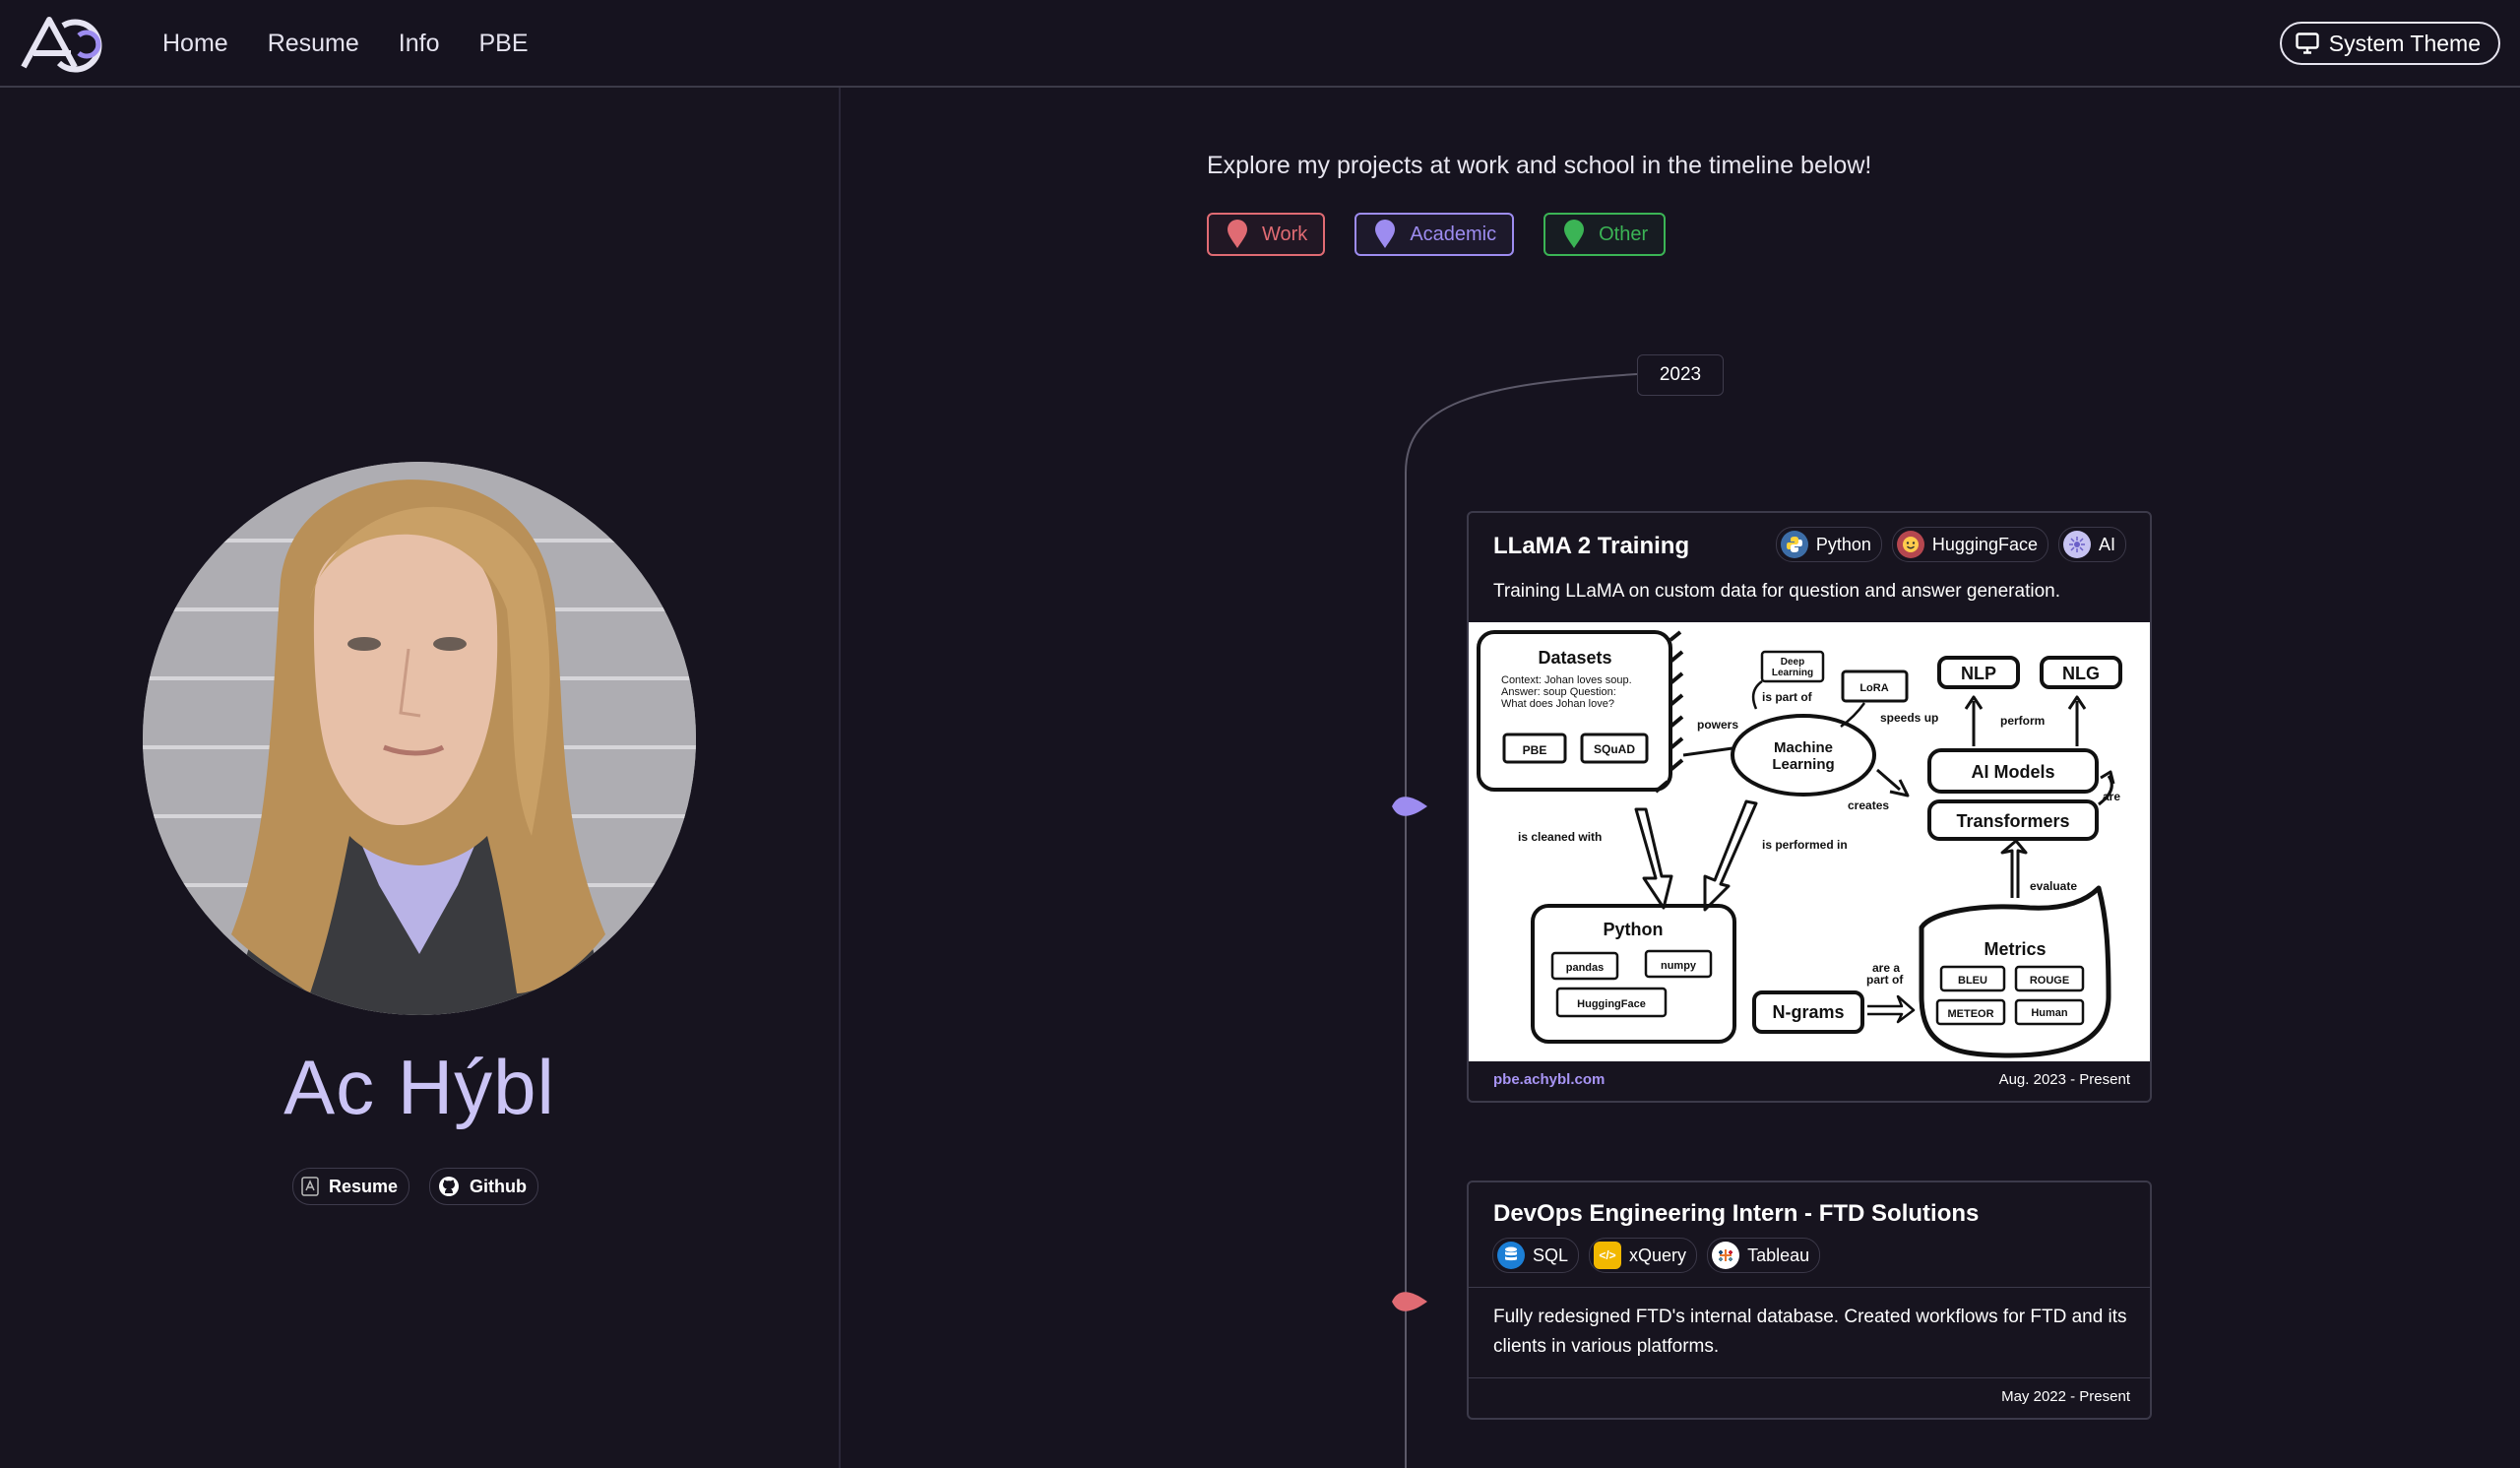 The width and height of the screenshot is (2520, 1468). I want to click on tag-tableau-label: Tableau, so click(1778, 1255).